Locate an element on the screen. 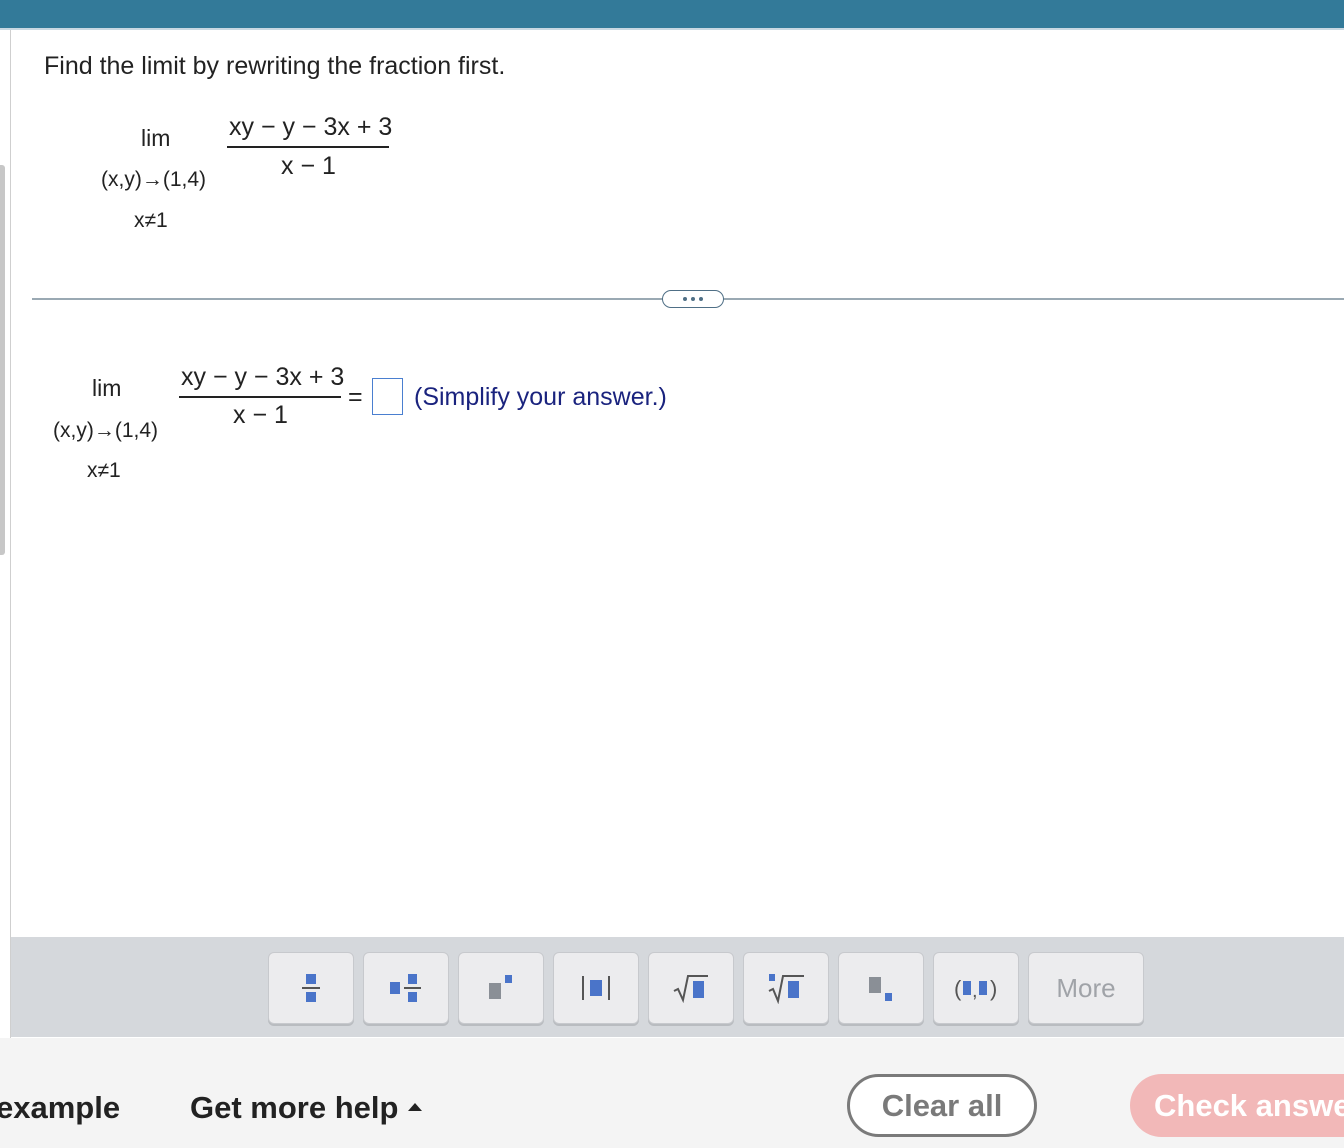 The image size is (1344, 1148). nth-root-button is located at coordinates (786, 988).